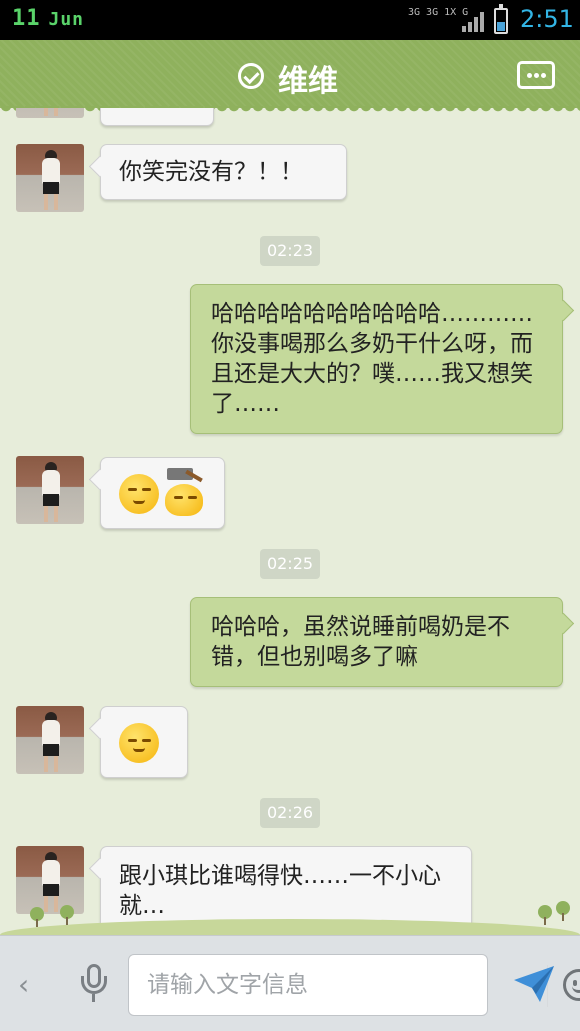 Image resolution: width=580 pixels, height=1031 pixels. Describe the element at coordinates (290, 918) in the screenshot. I see `background-decoration` at that location.